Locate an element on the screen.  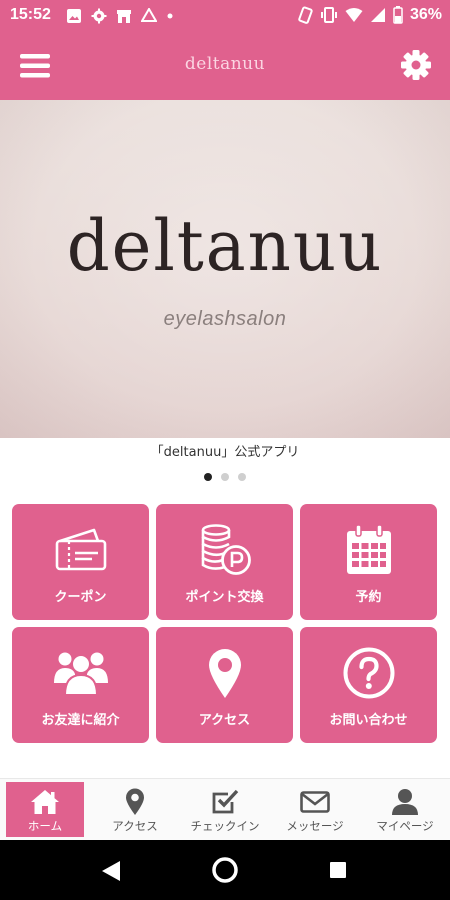
banner-caption: 「deltanuu」公式アプリ is located at coordinates (225, 452).